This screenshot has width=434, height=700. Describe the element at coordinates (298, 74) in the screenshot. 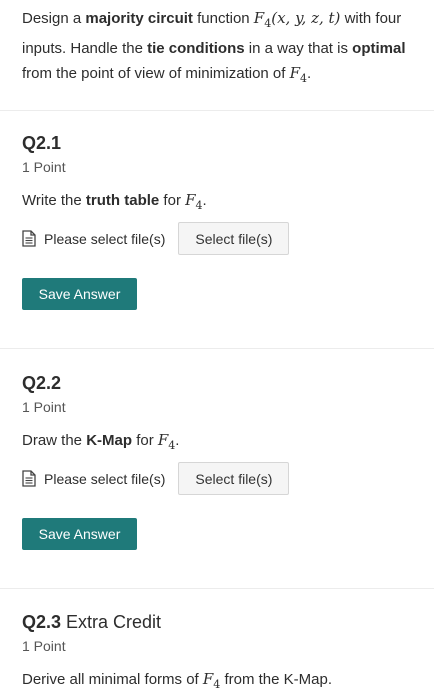

I see `math-f4: F4` at that location.